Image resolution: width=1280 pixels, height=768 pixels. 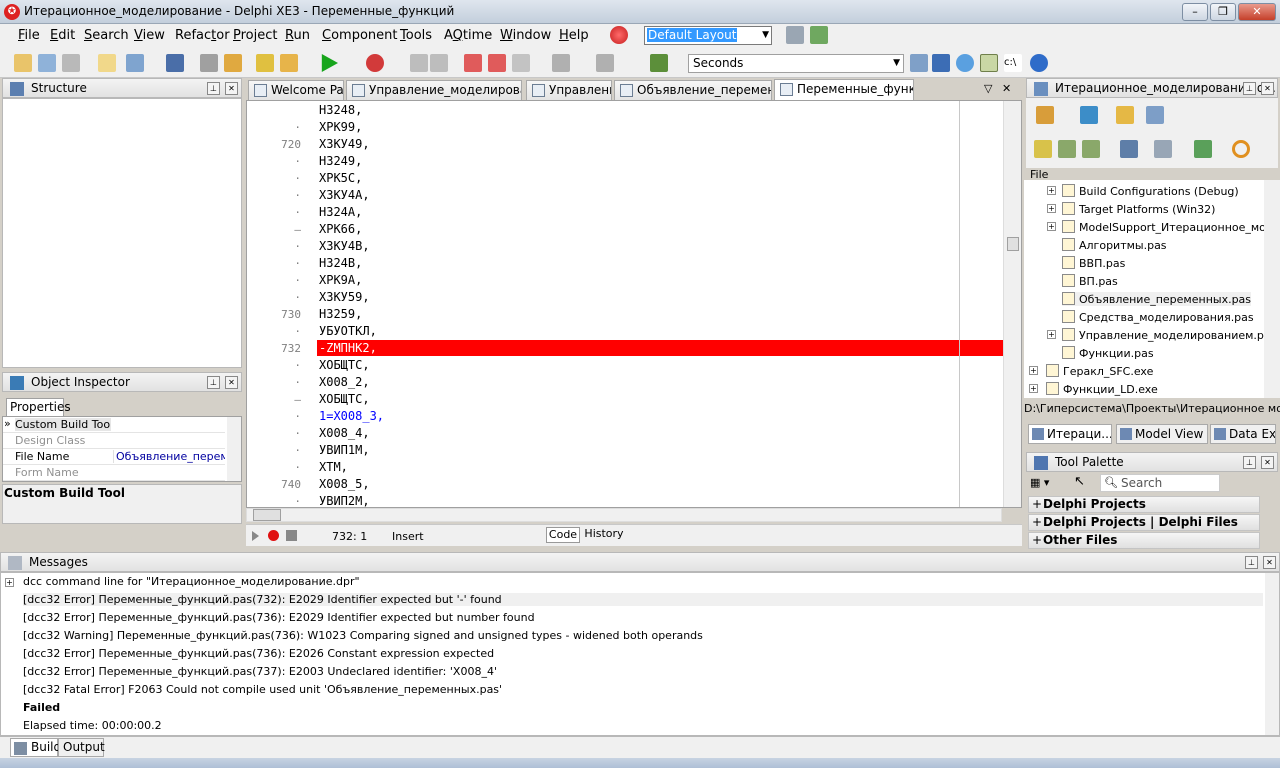 I want to click on menu-item: Component, so click(x=359, y=35).